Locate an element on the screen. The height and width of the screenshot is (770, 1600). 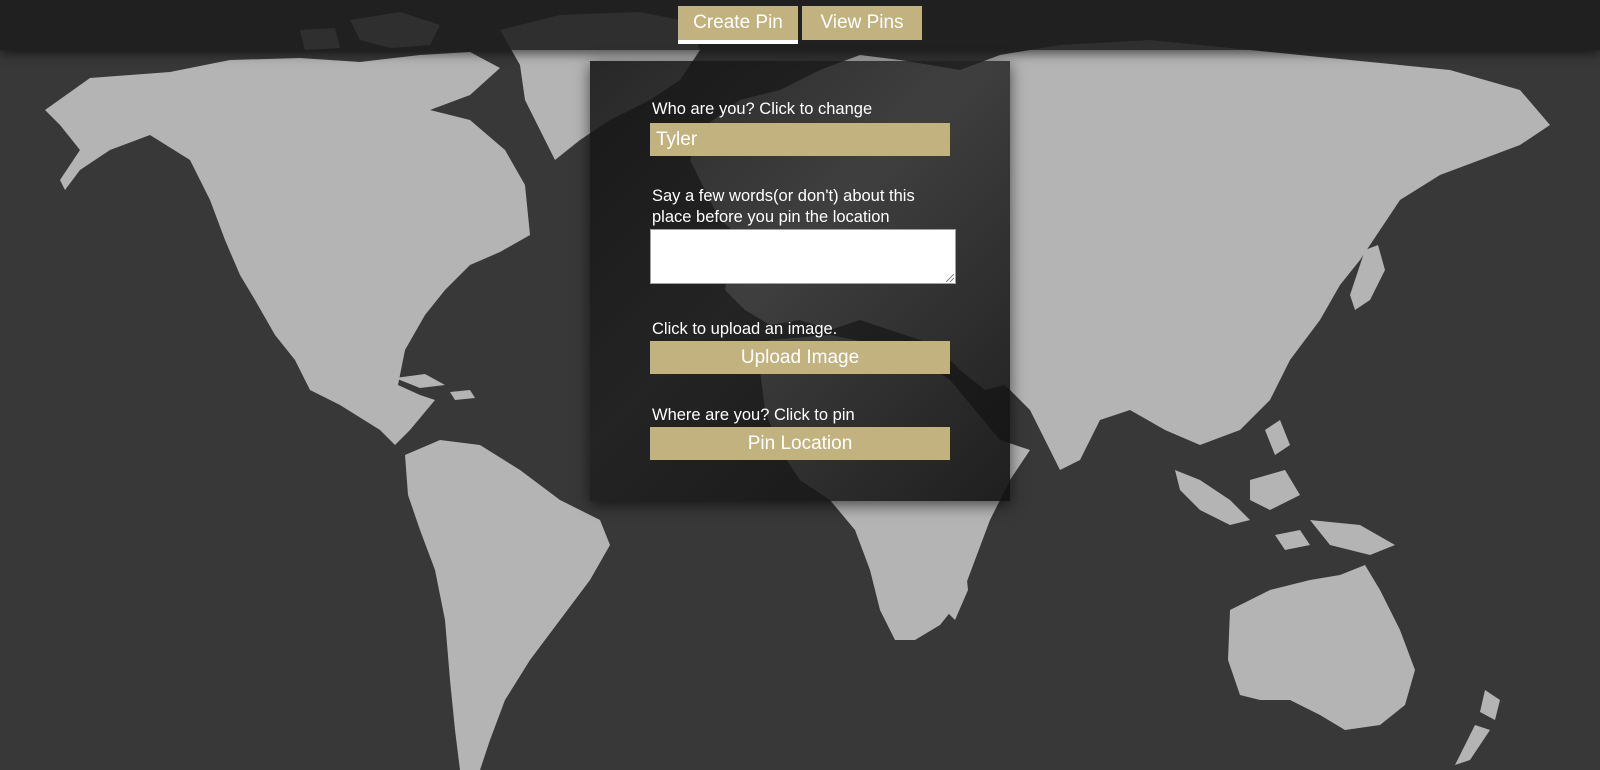
resize-grip-icon is located at coordinates (950, 278).